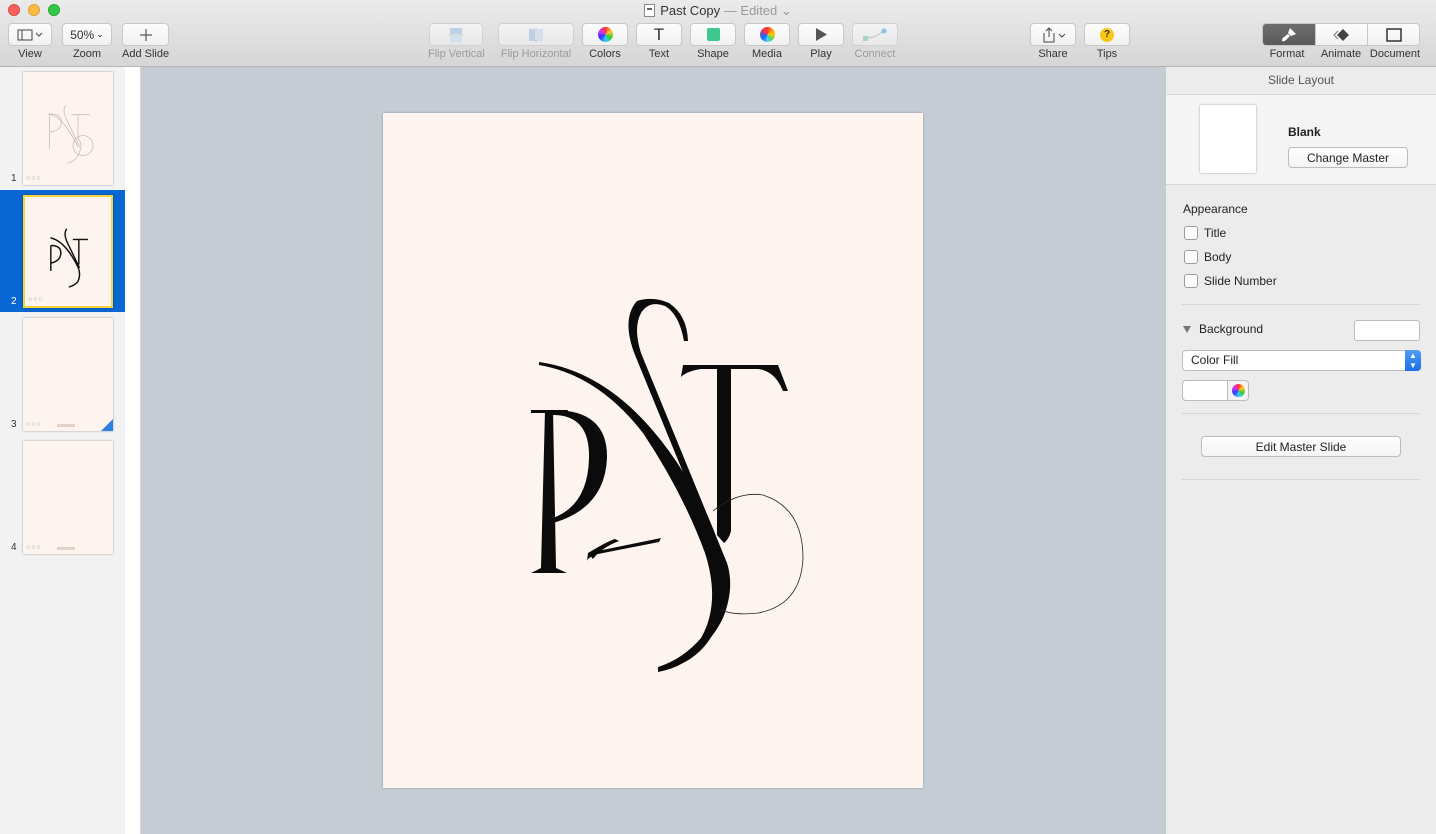 This screenshot has width=1436, height=834. I want to click on background-title: Background, so click(1231, 329).